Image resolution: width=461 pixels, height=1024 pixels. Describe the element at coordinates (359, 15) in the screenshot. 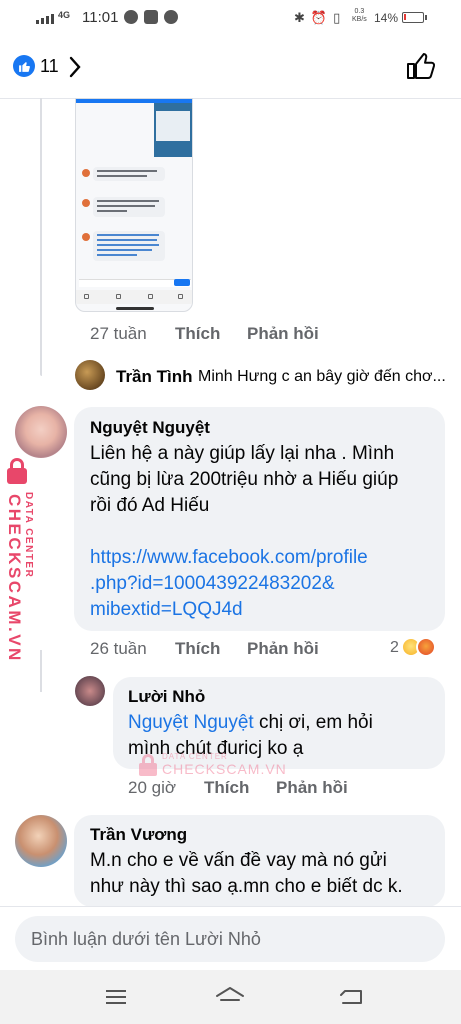

I see `network-speed: 0.3 KB/s` at that location.